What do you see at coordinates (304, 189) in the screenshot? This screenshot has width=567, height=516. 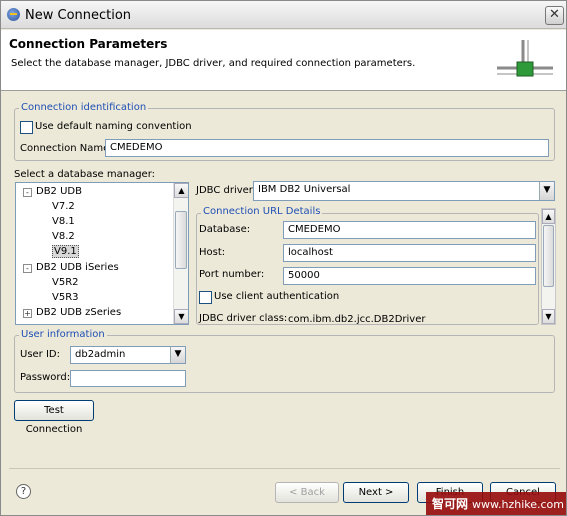 I see `jdbc-driver-value: IBM DB2 Universal` at bounding box center [304, 189].